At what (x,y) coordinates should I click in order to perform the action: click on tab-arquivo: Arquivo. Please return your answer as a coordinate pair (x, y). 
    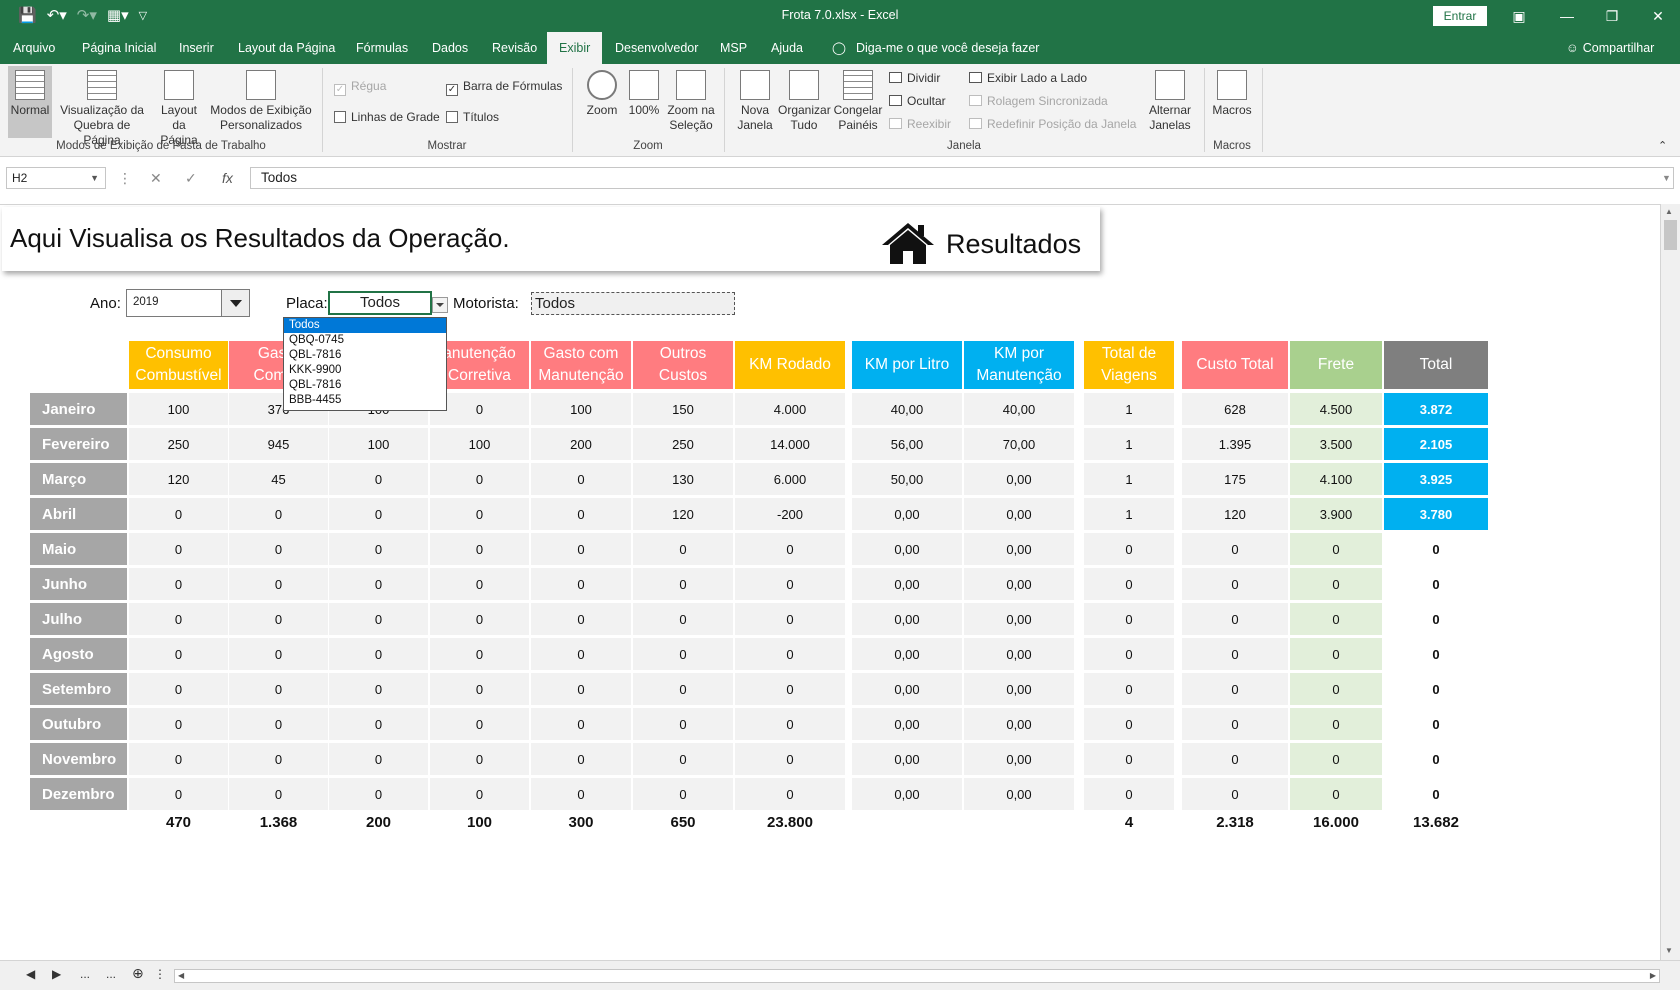
    Looking at the image, I should click on (34, 48).